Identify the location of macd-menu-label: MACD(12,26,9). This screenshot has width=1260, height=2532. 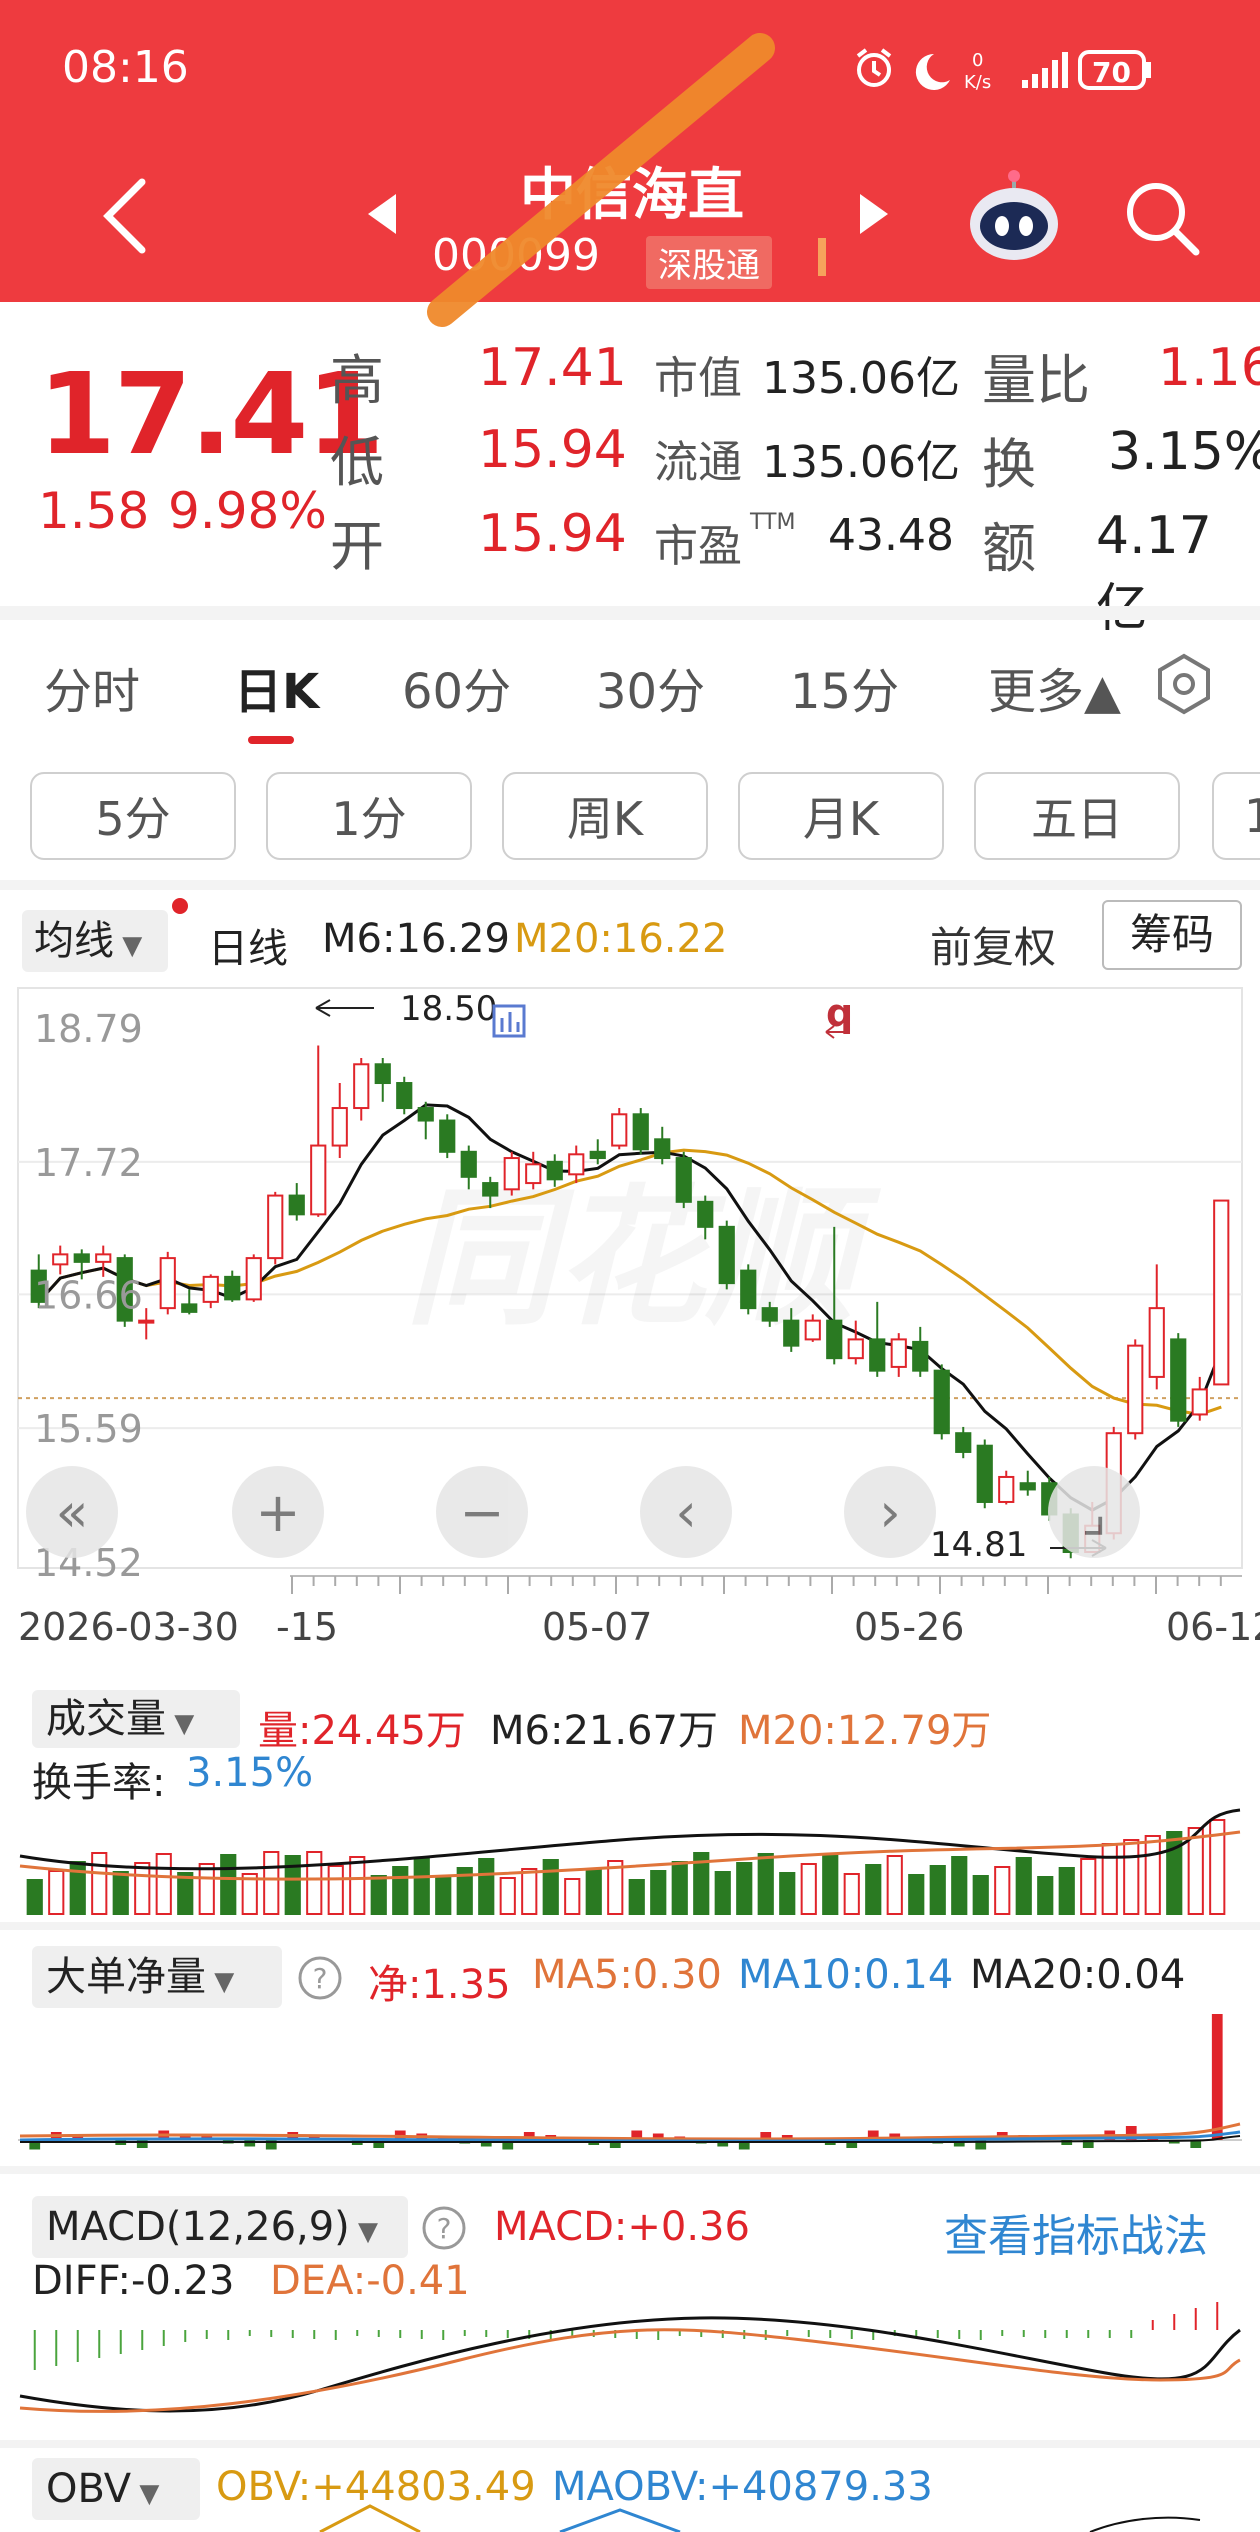
(198, 2227).